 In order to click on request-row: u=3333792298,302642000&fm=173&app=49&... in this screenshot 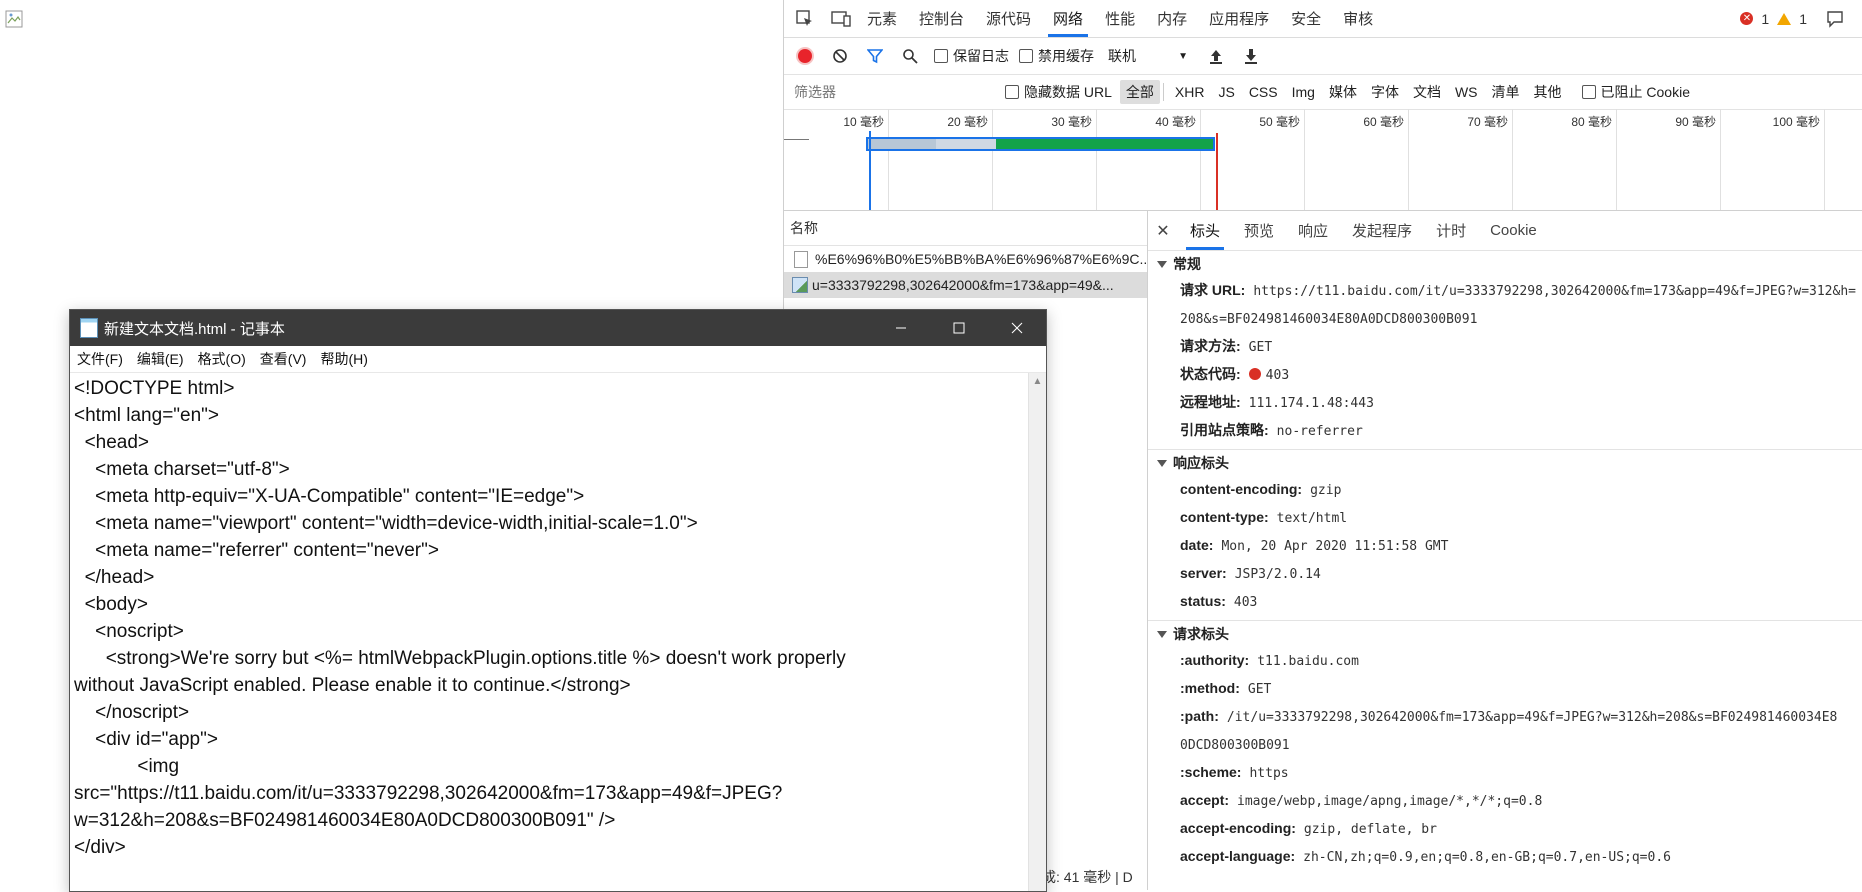, I will do `click(965, 285)`.